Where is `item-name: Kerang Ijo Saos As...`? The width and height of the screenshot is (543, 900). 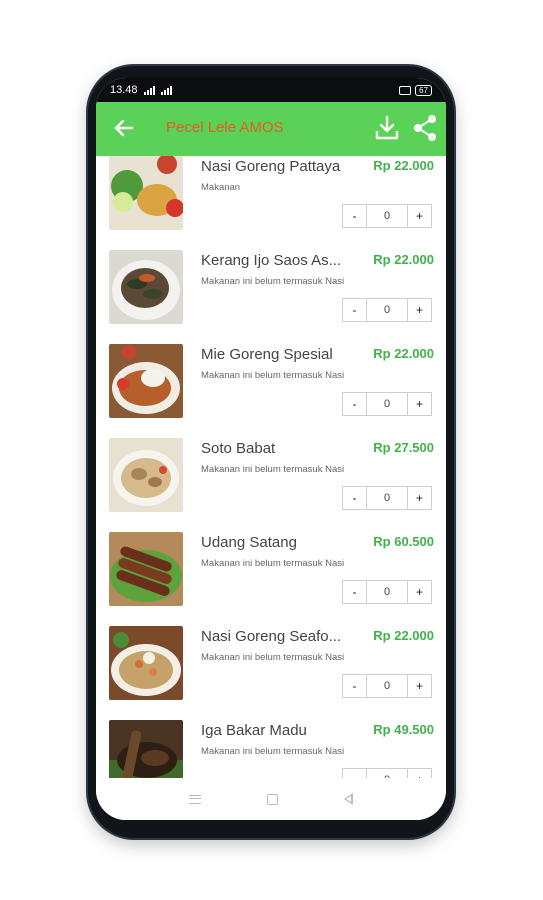
item-name: Kerang Ijo Saos As... is located at coordinates (271, 260).